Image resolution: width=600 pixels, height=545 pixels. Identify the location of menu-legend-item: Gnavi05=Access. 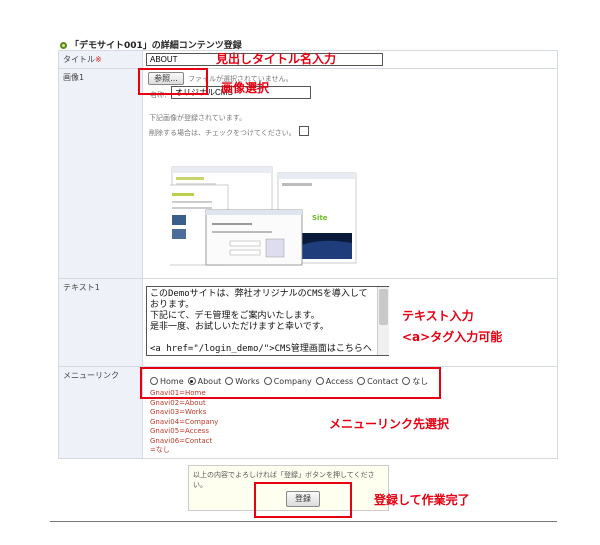
(179, 431).